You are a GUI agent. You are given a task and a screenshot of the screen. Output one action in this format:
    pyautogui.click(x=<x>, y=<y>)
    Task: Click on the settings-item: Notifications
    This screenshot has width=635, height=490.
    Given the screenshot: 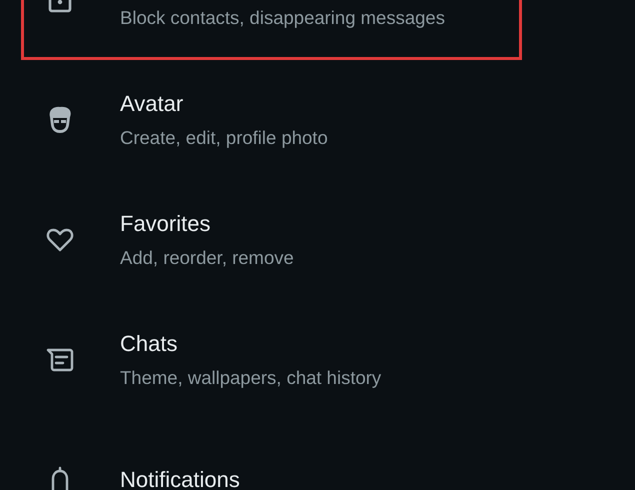 What is the action you would take?
    pyautogui.click(x=271, y=455)
    